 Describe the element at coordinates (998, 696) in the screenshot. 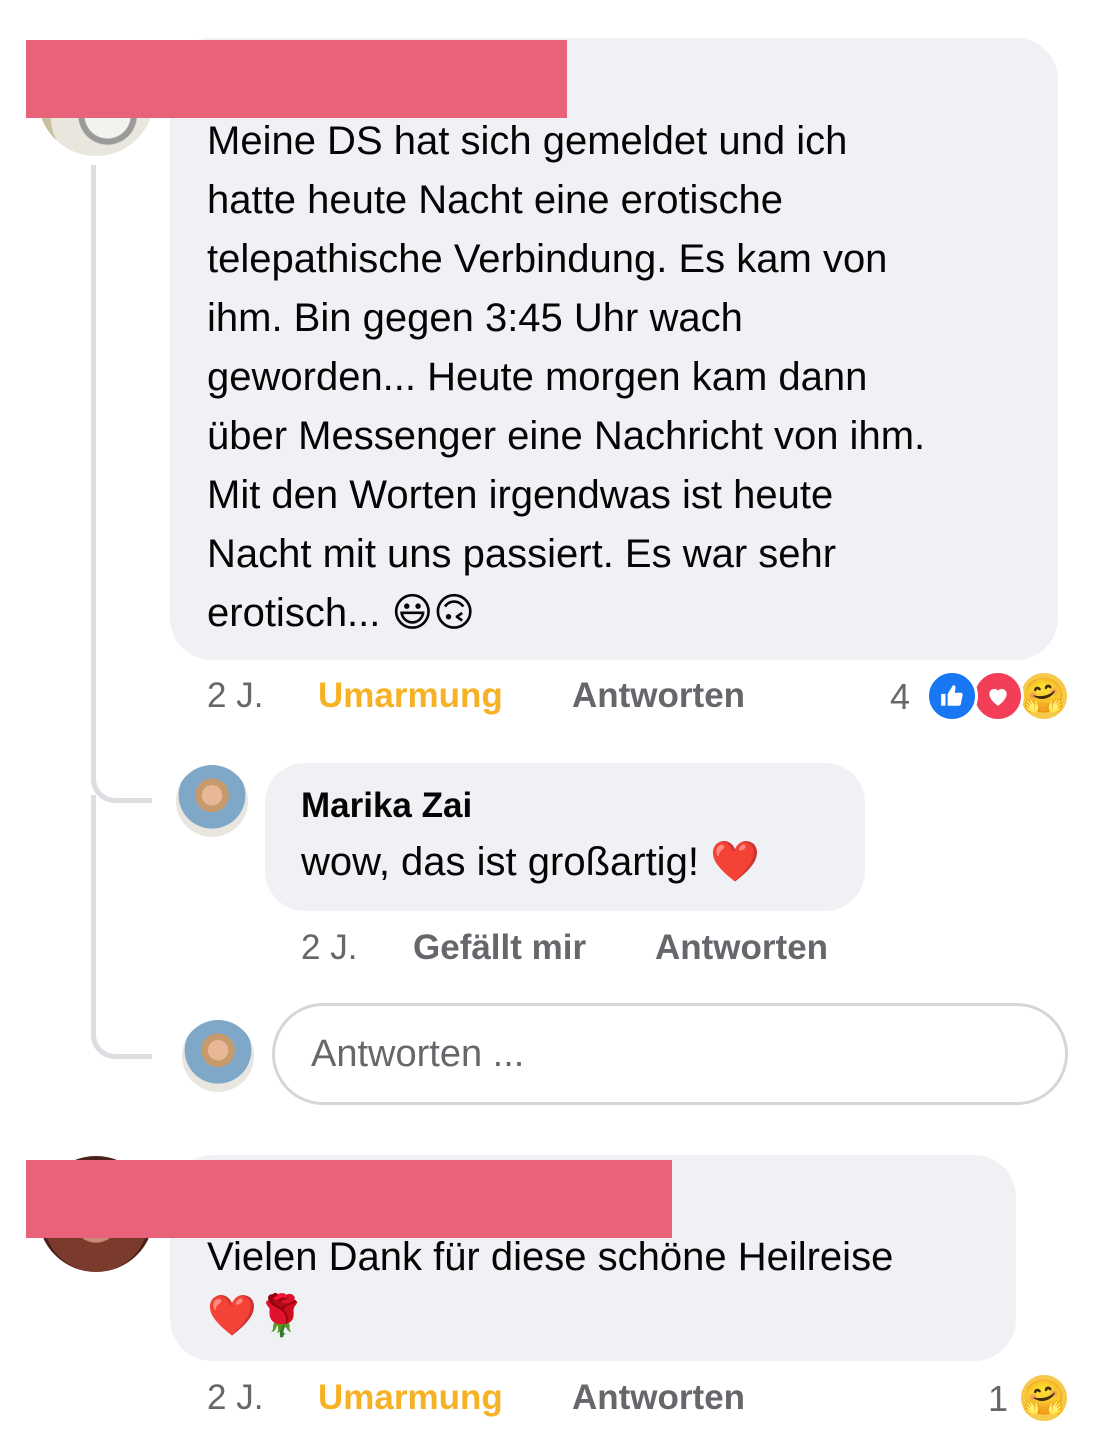

I see `love-icon` at that location.